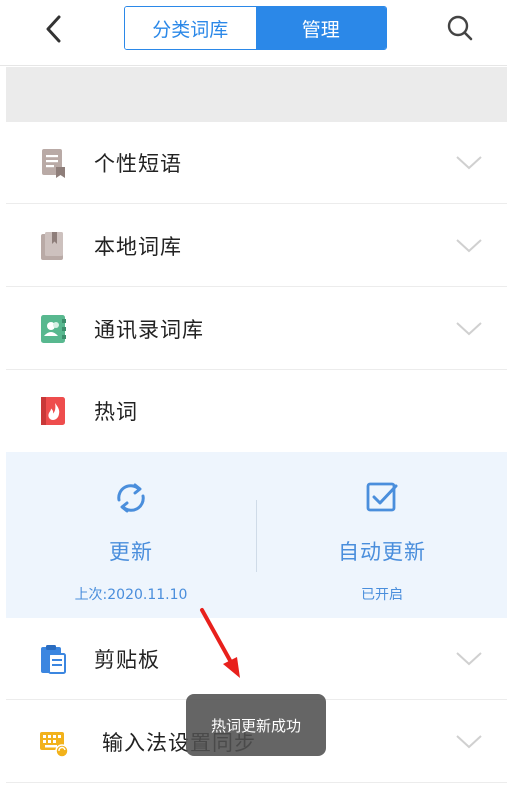 The width and height of the screenshot is (507, 786). I want to click on search-icon, so click(460, 28).